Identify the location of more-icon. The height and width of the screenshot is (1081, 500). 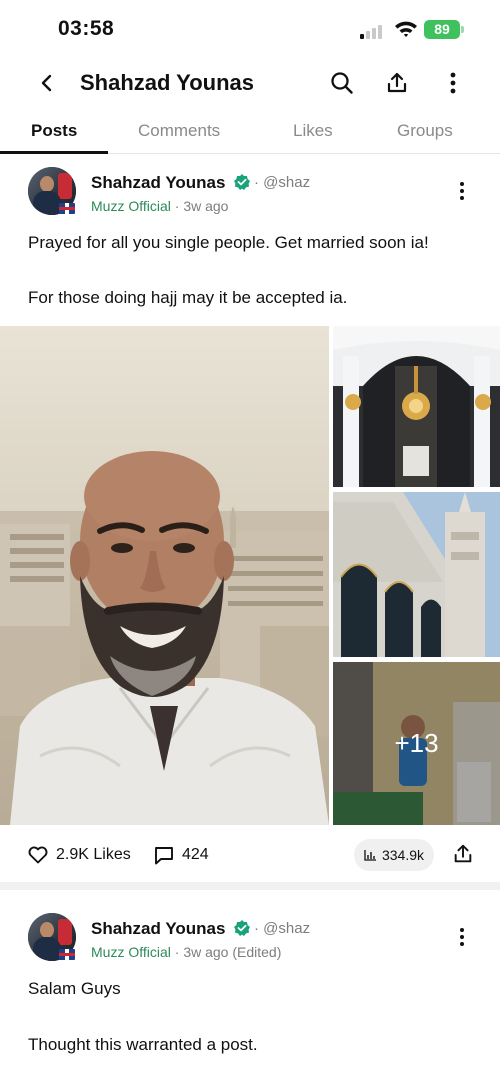
(453, 83).